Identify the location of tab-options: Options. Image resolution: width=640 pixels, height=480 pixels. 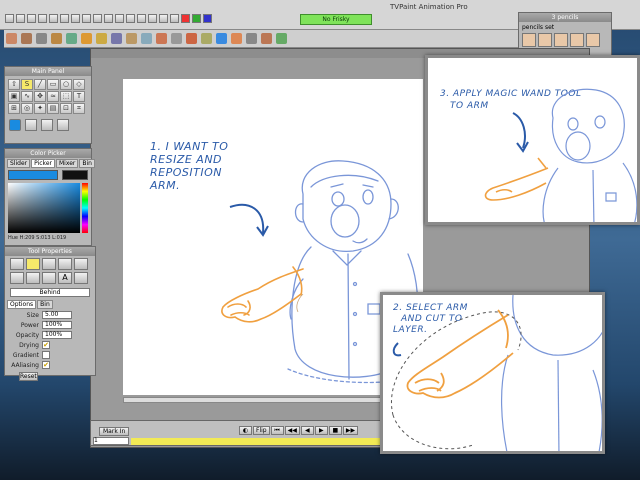
(22, 304).